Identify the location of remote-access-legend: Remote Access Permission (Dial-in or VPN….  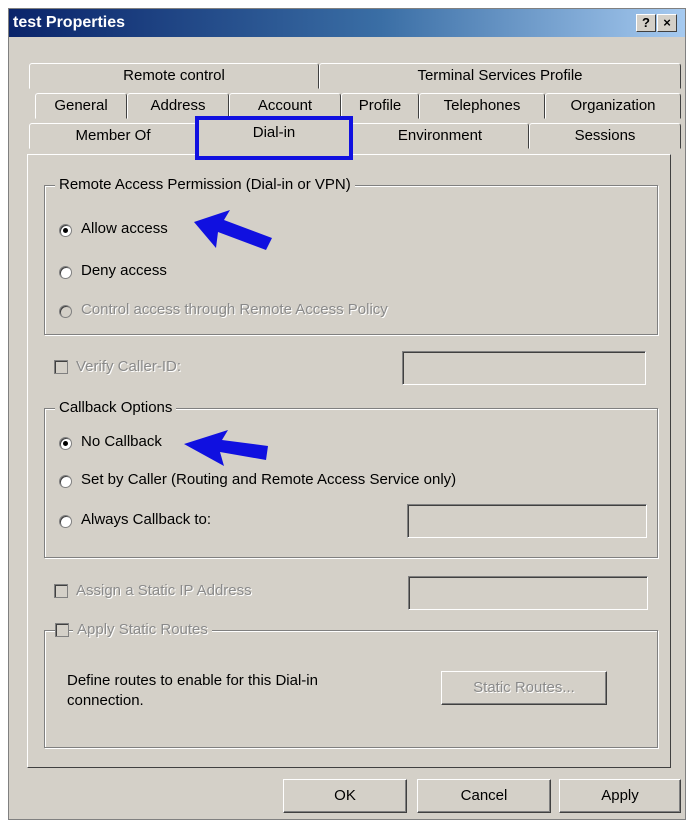
(205, 184).